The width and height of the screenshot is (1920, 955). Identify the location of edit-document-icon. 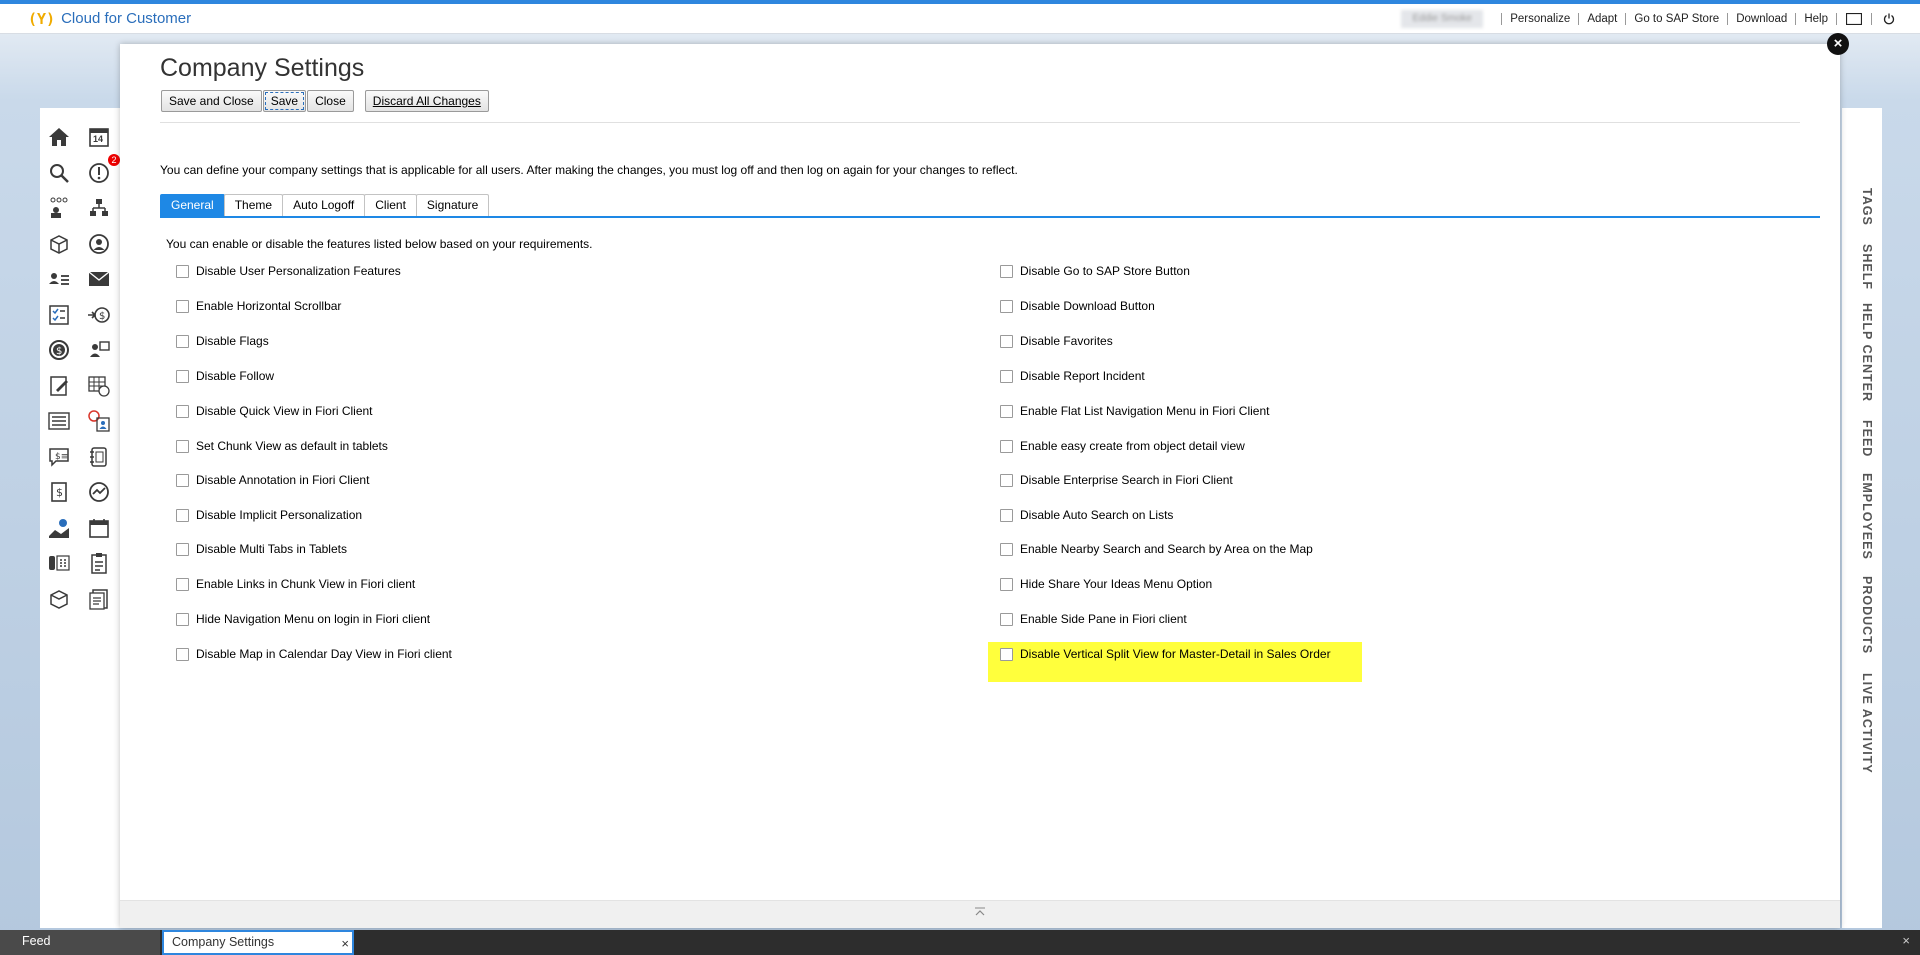
(59, 386).